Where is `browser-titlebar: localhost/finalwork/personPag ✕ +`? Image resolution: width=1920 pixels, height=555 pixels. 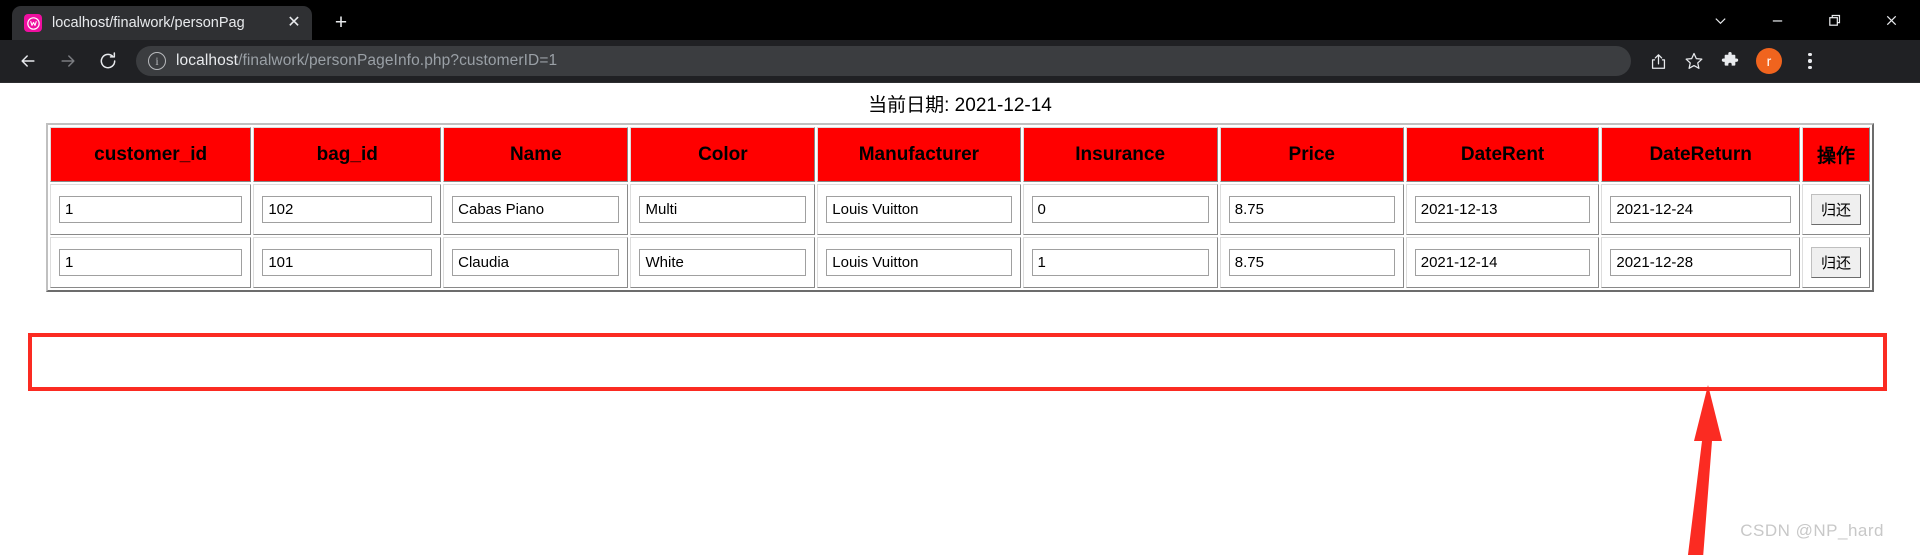 browser-titlebar: localhost/finalwork/personPag ✕ + is located at coordinates (960, 20).